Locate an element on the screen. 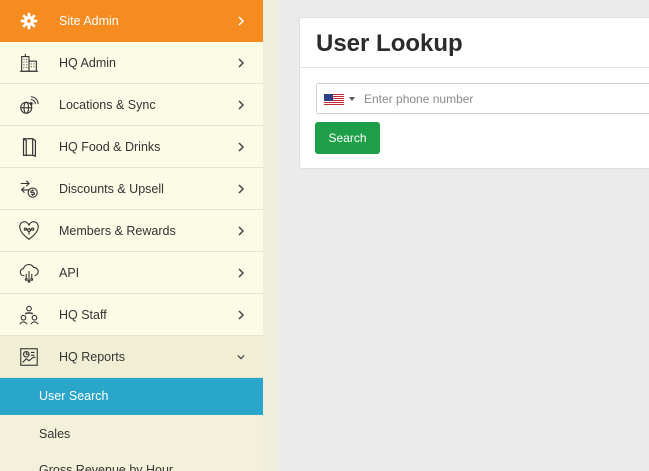  sidebar-item-discounts-upsell: Discounts & Upsell is located at coordinates (131, 189).